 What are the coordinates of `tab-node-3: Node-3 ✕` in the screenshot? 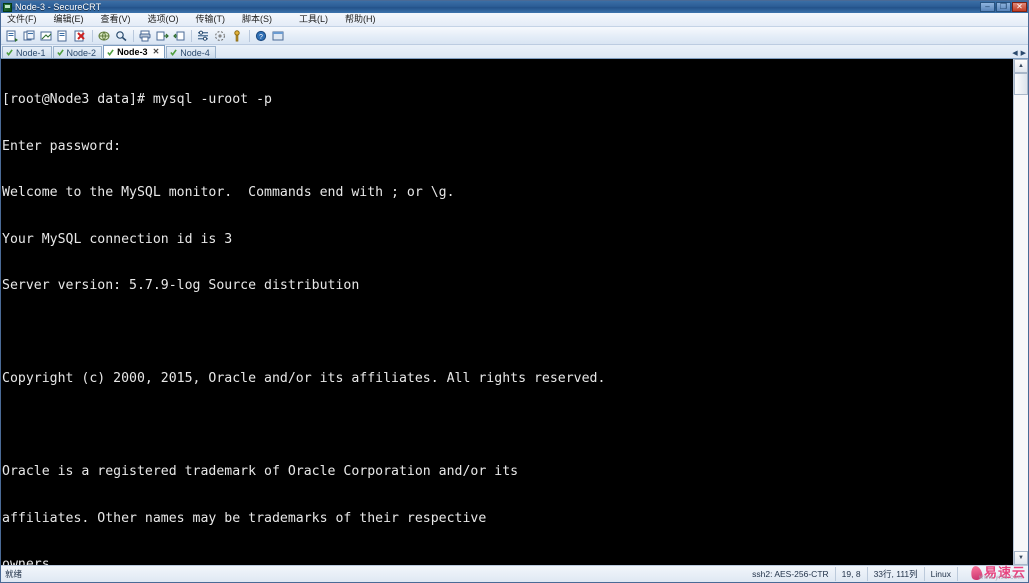 It's located at (134, 51).